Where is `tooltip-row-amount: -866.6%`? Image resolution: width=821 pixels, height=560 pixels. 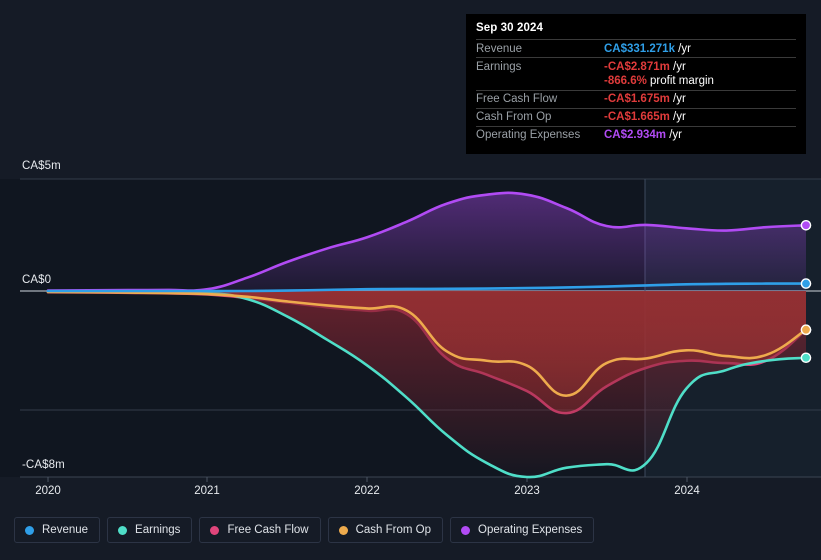
tooltip-row-amount: -866.6% is located at coordinates (625, 81).